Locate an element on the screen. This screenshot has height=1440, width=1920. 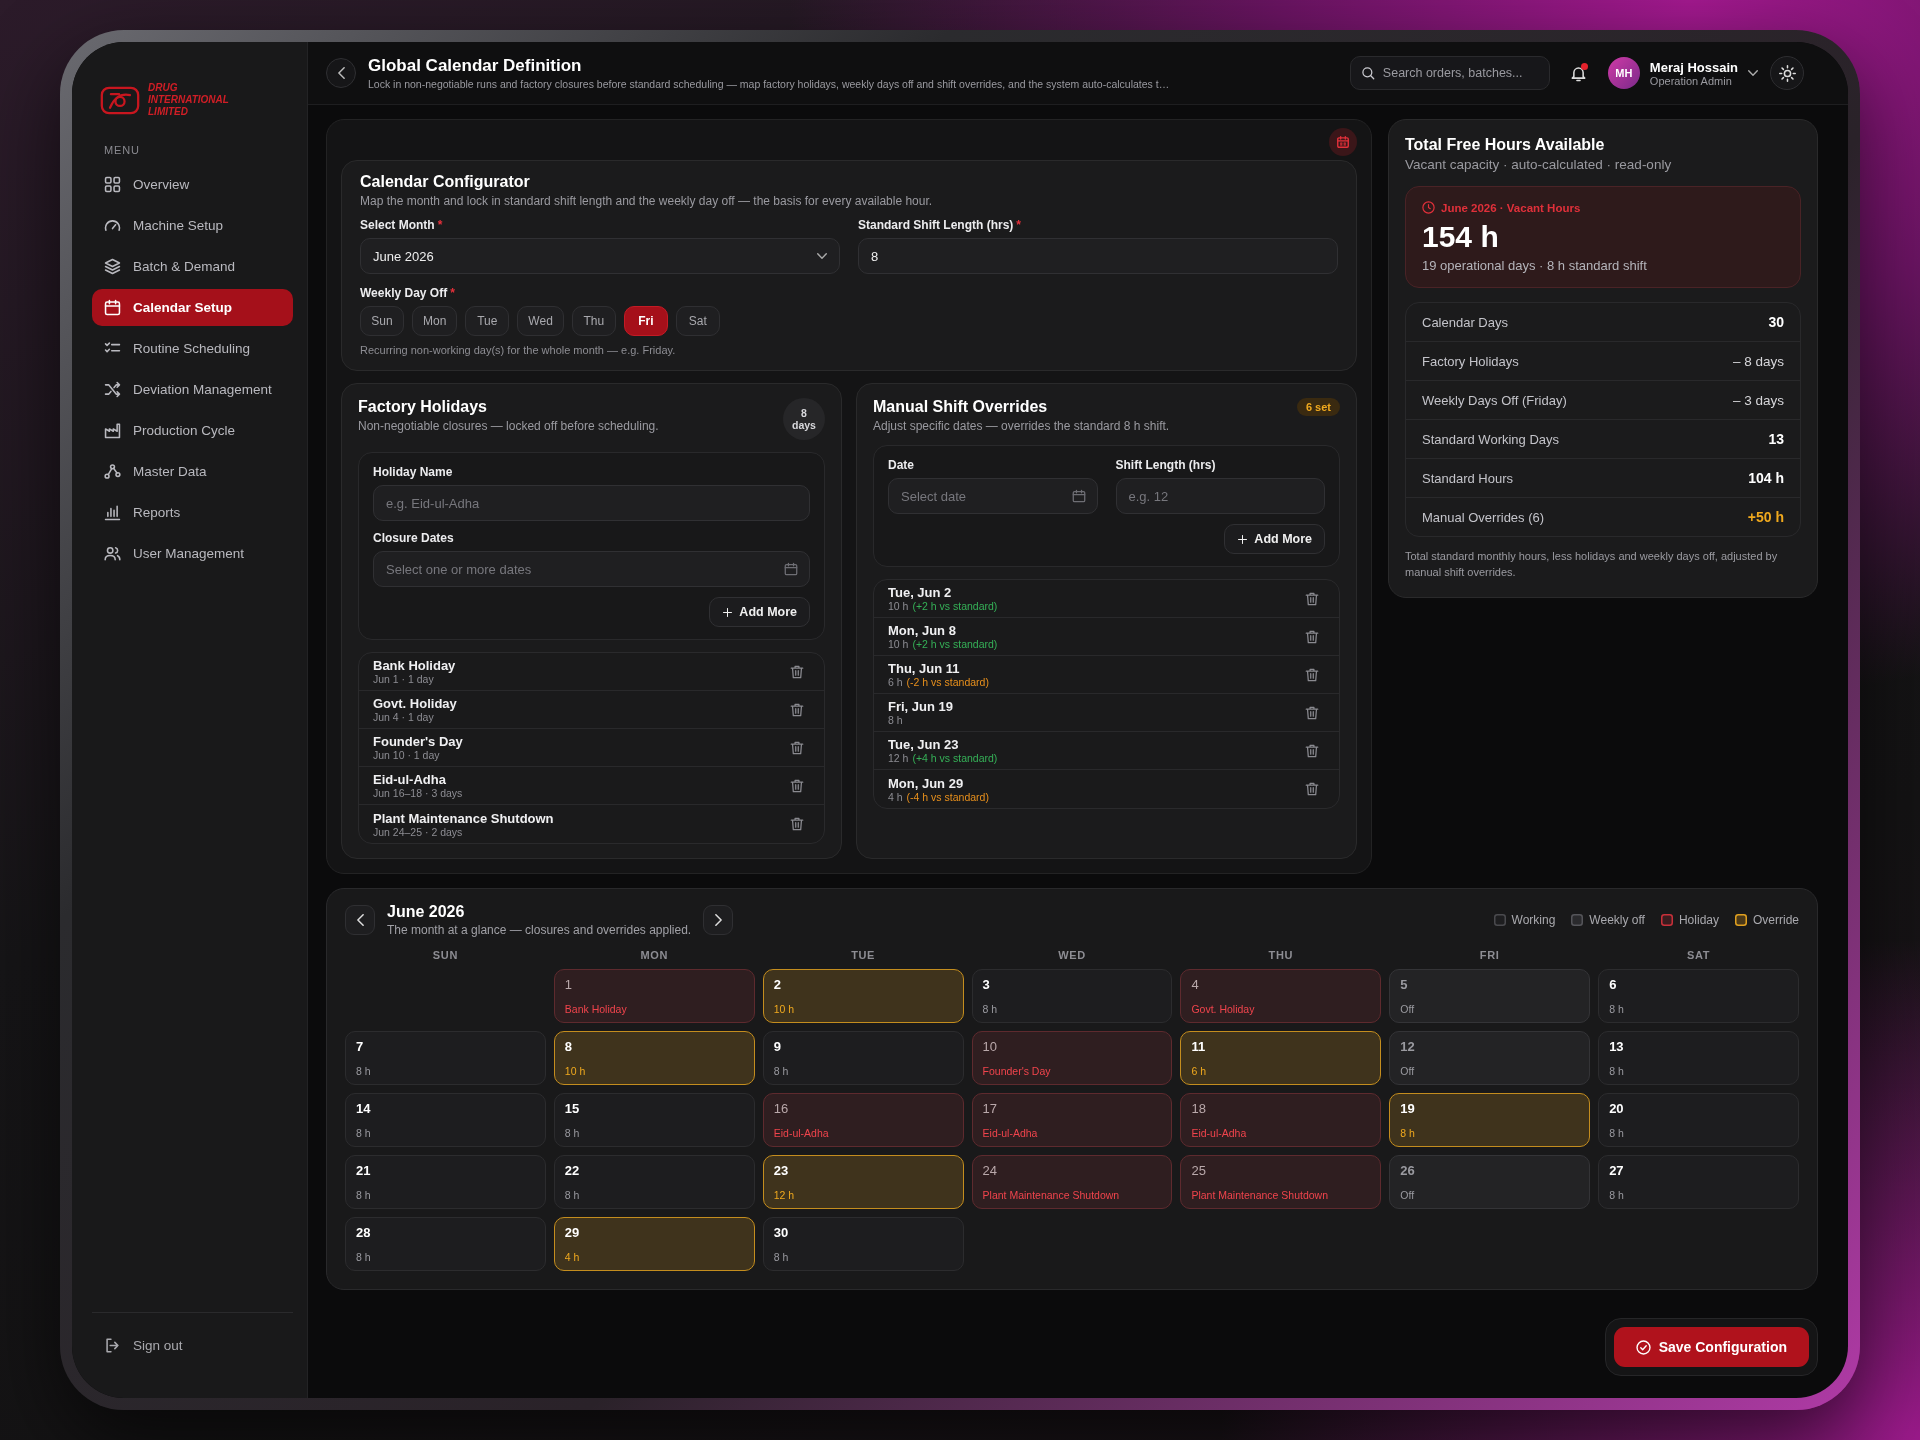
save-button: Save Configuration is located at coordinates (1711, 1347).